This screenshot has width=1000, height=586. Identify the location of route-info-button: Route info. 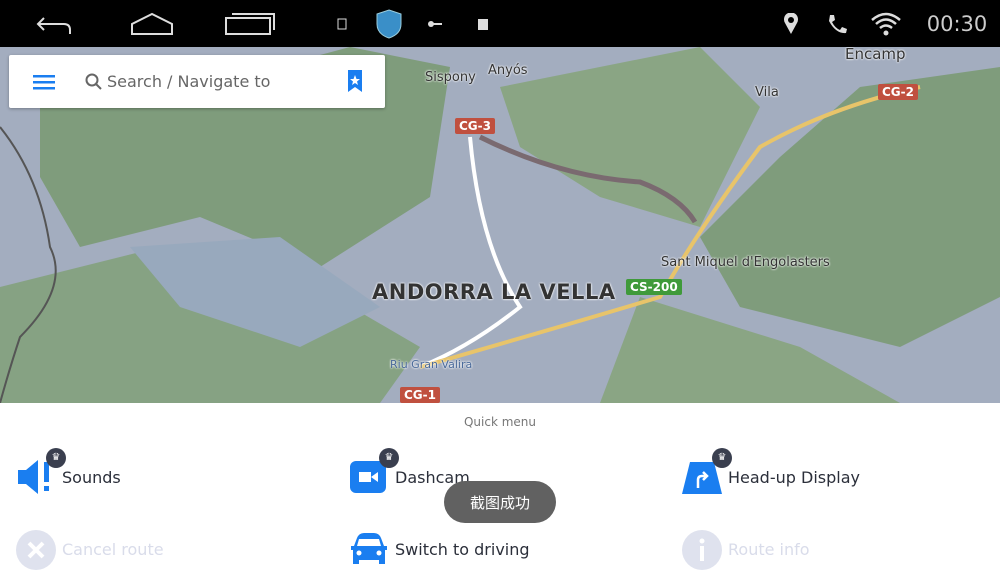
(746, 550).